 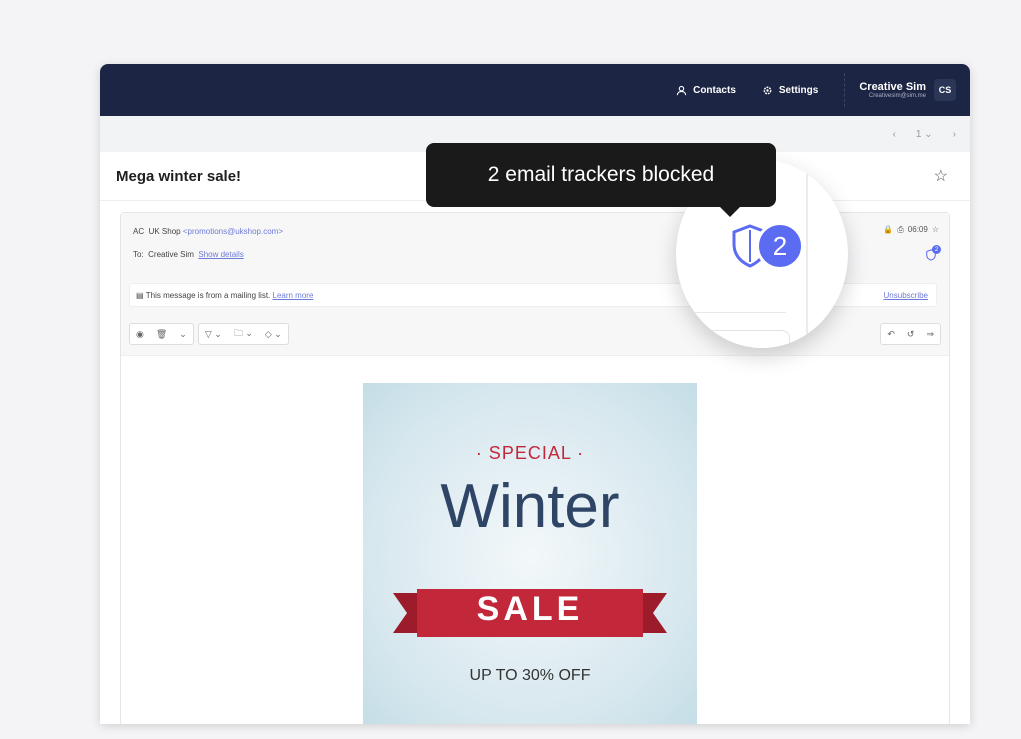 What do you see at coordinates (892, 87) in the screenshot?
I see `user-name: Creative Sim` at bounding box center [892, 87].